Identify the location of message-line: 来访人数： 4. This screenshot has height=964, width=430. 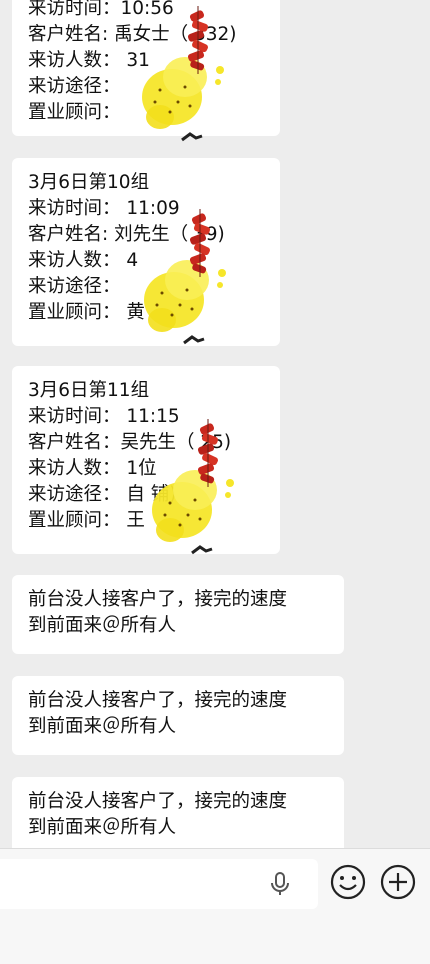
(83, 260).